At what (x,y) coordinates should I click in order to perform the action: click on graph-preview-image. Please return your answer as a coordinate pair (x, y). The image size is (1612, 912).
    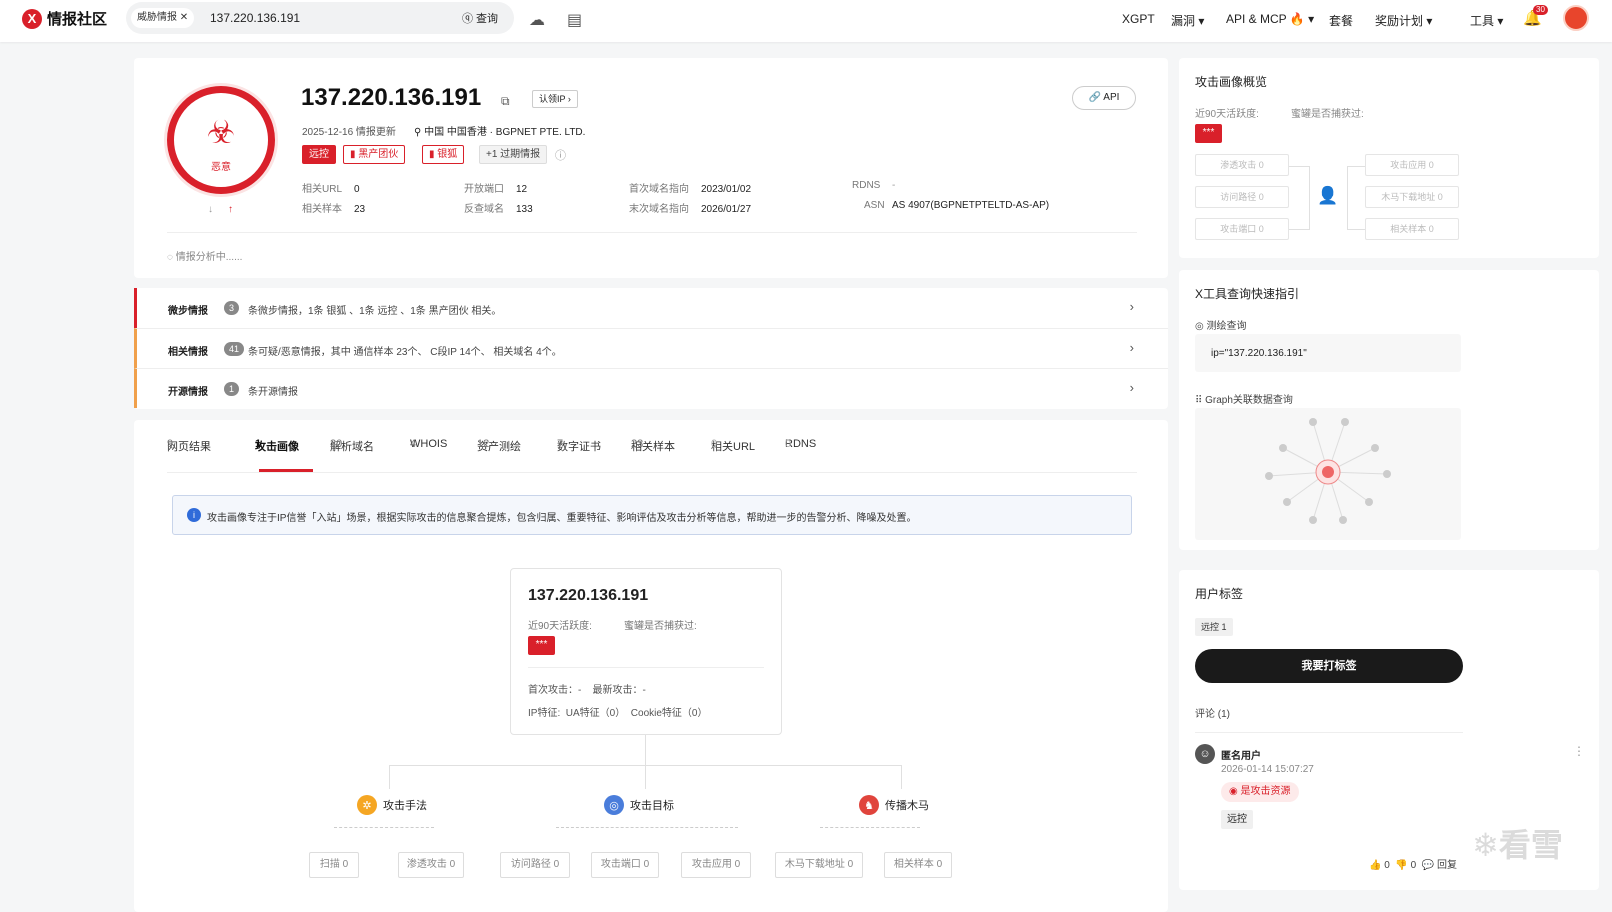
    Looking at the image, I should click on (1328, 471).